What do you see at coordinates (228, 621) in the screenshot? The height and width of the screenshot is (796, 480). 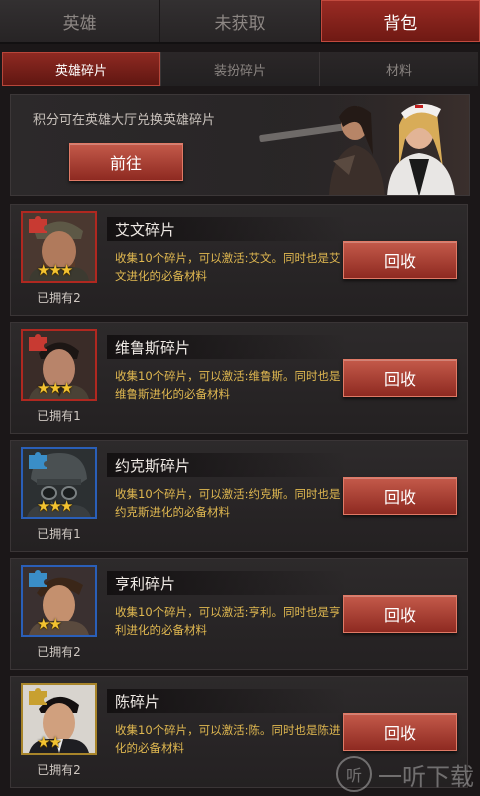 I see `fragment-description: 收集10个碎片，可以激活:亨利。同时也是亨利进化的必备材料` at bounding box center [228, 621].